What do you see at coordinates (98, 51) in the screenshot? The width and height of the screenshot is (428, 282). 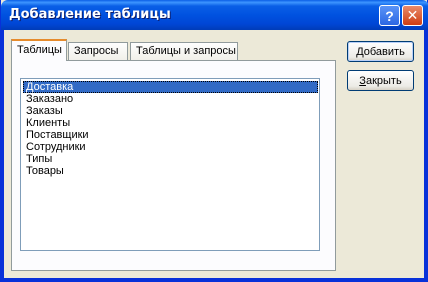 I see `tab-queries: Запросы` at bounding box center [98, 51].